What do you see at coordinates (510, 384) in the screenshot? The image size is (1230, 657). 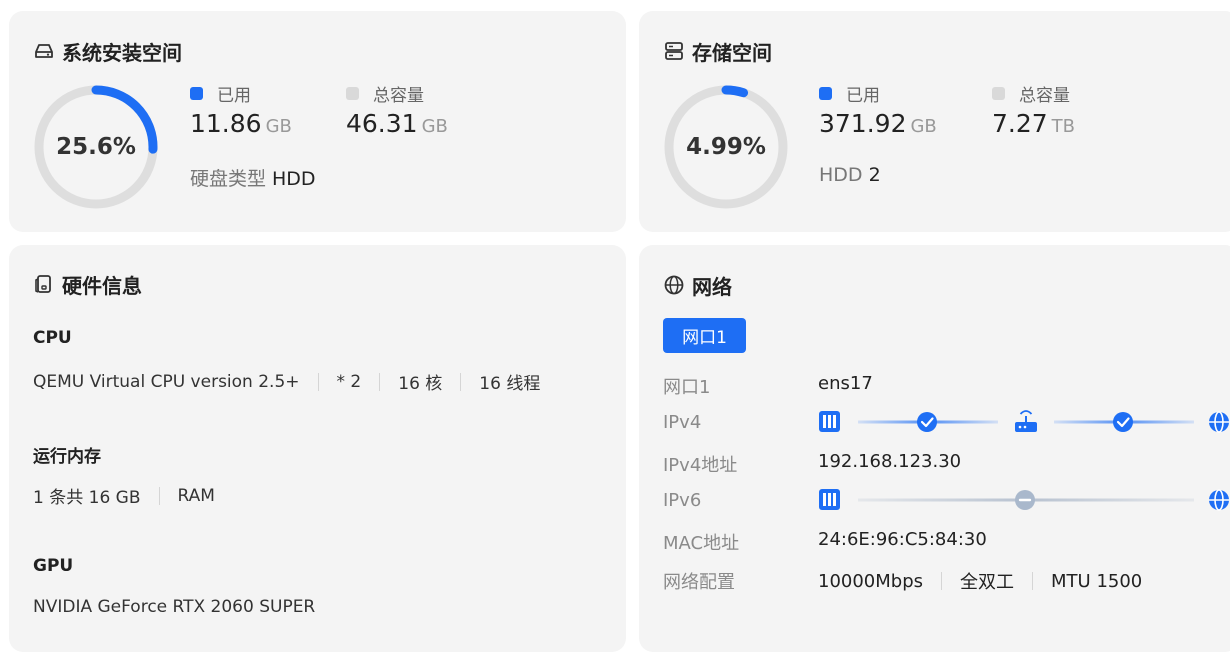 I see `cpu-threads: 16 线程` at bounding box center [510, 384].